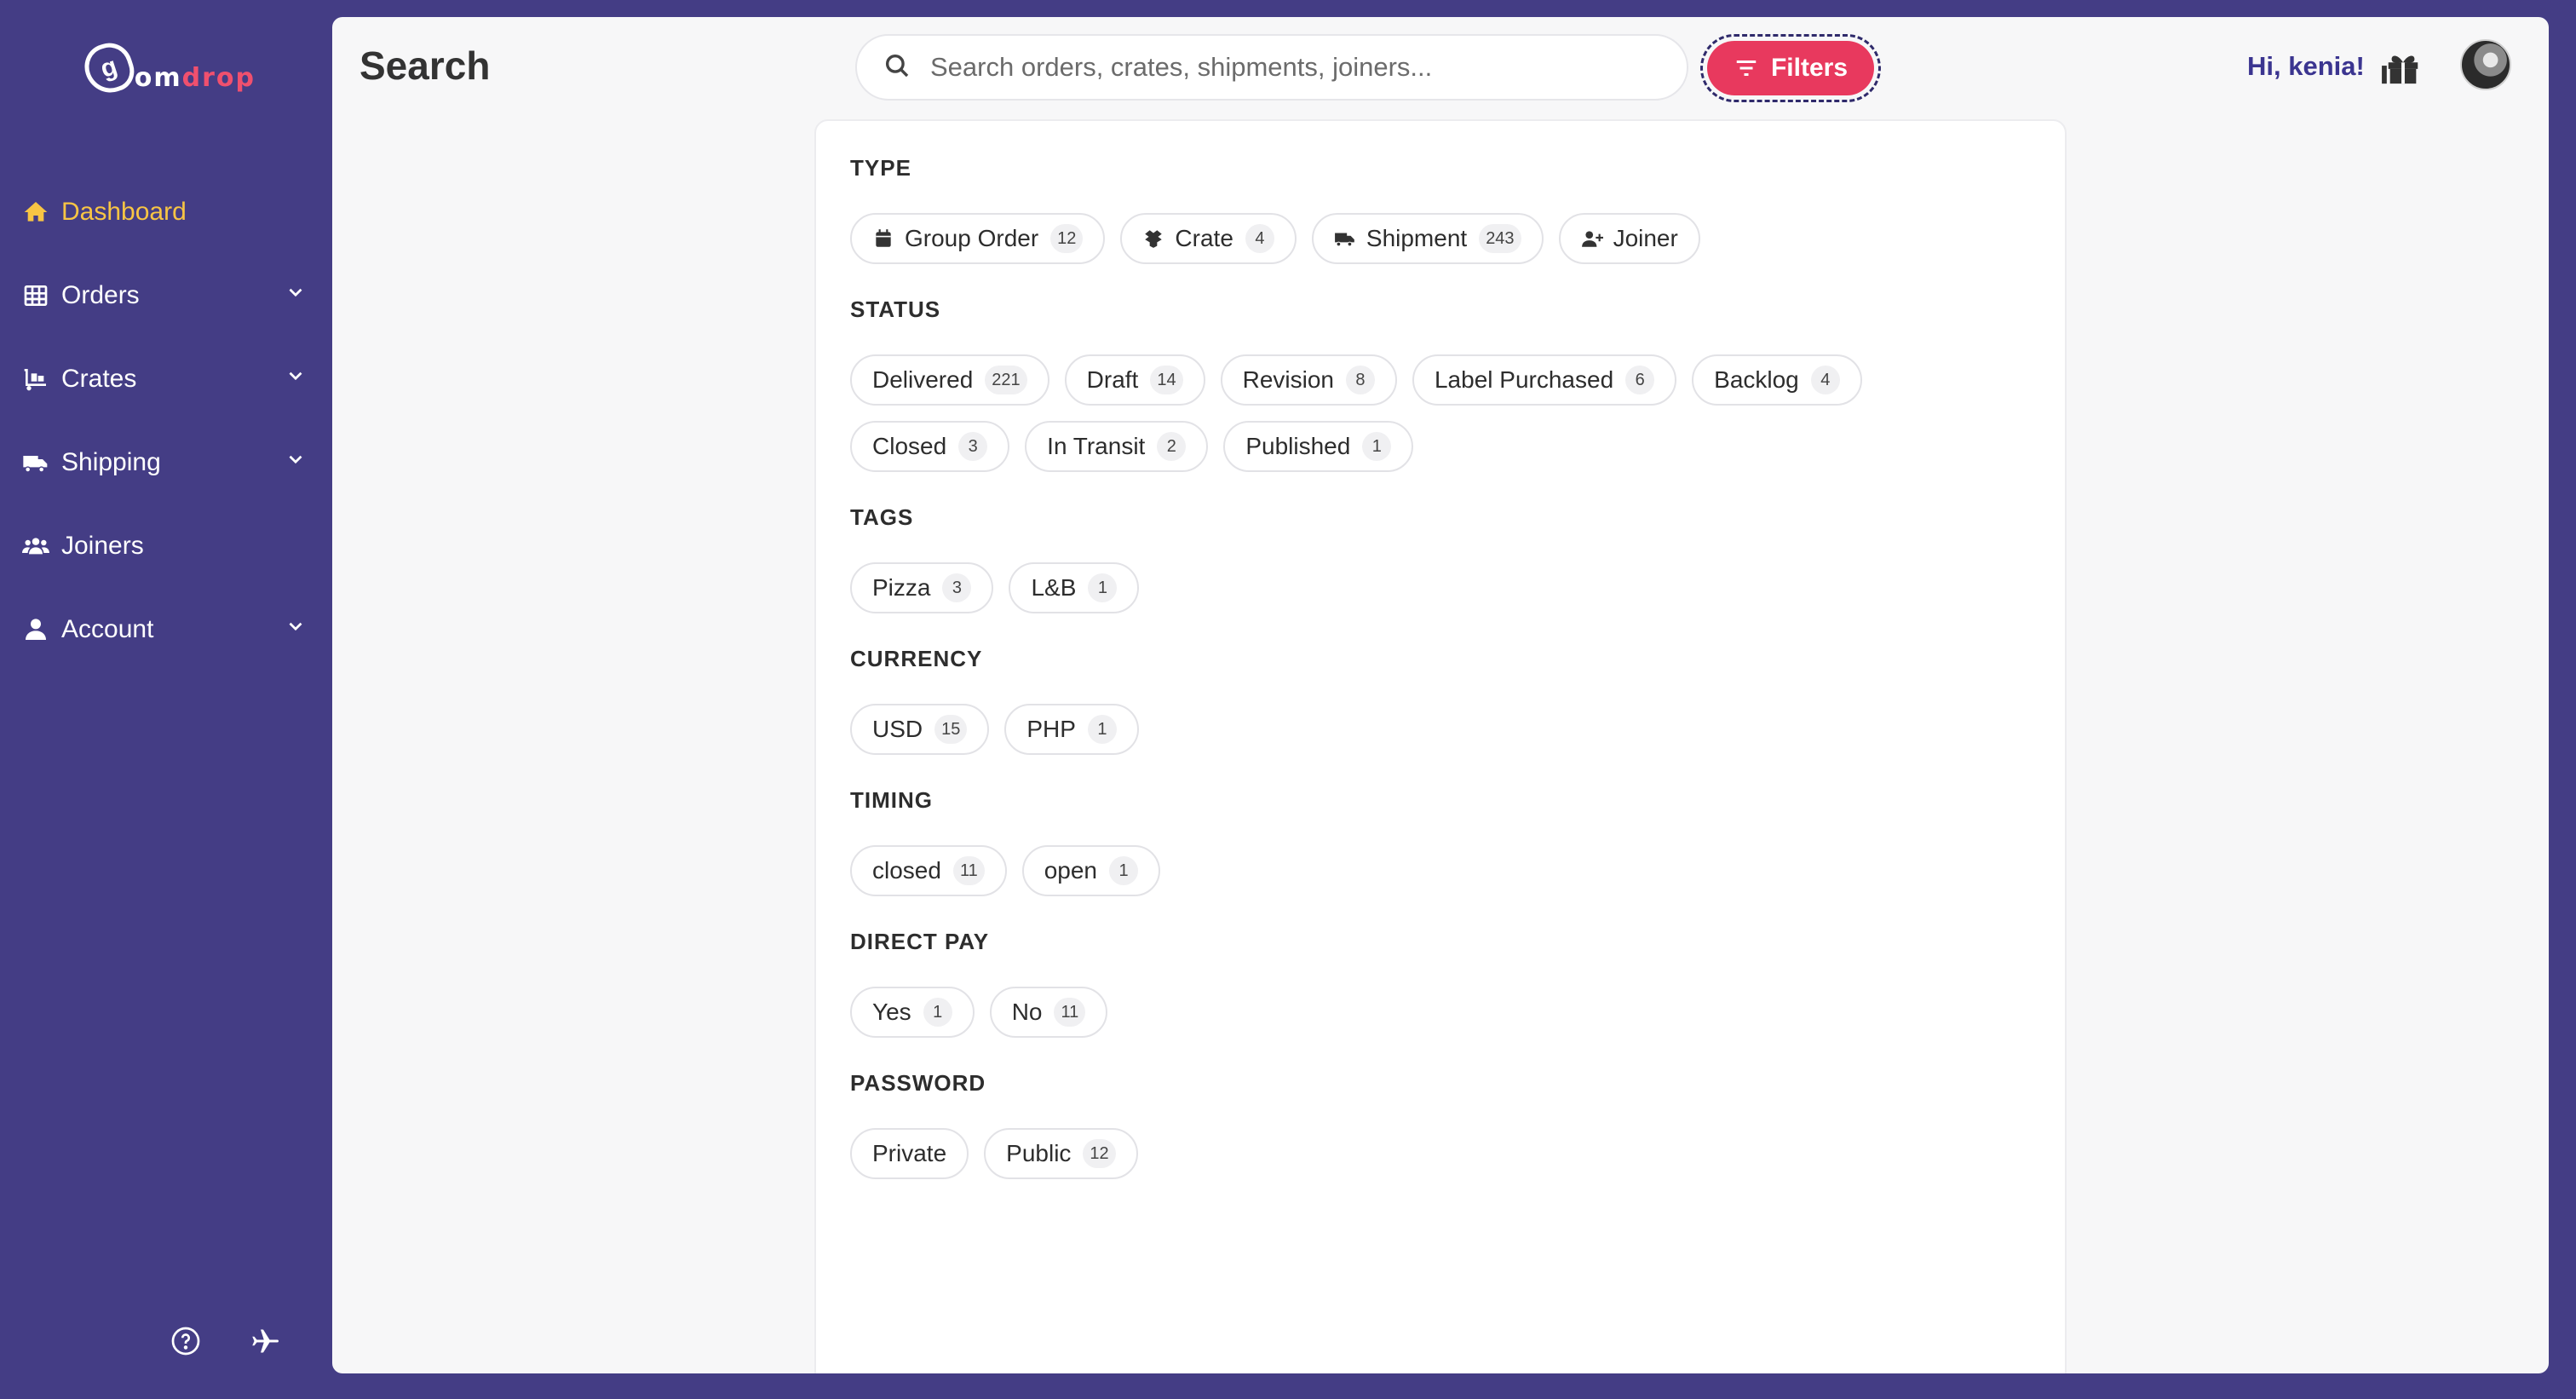 The height and width of the screenshot is (1399, 2576). I want to click on chip-group: Yes 1 No 11, so click(1441, 1012).